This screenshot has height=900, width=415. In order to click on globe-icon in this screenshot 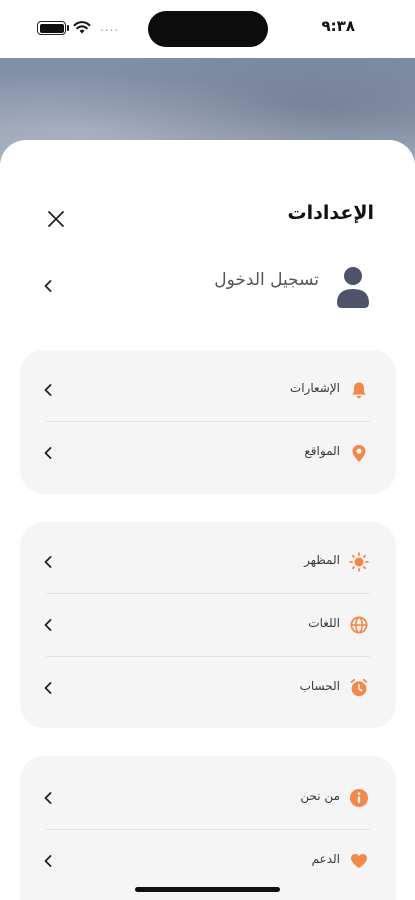, I will do `click(359, 625)`.